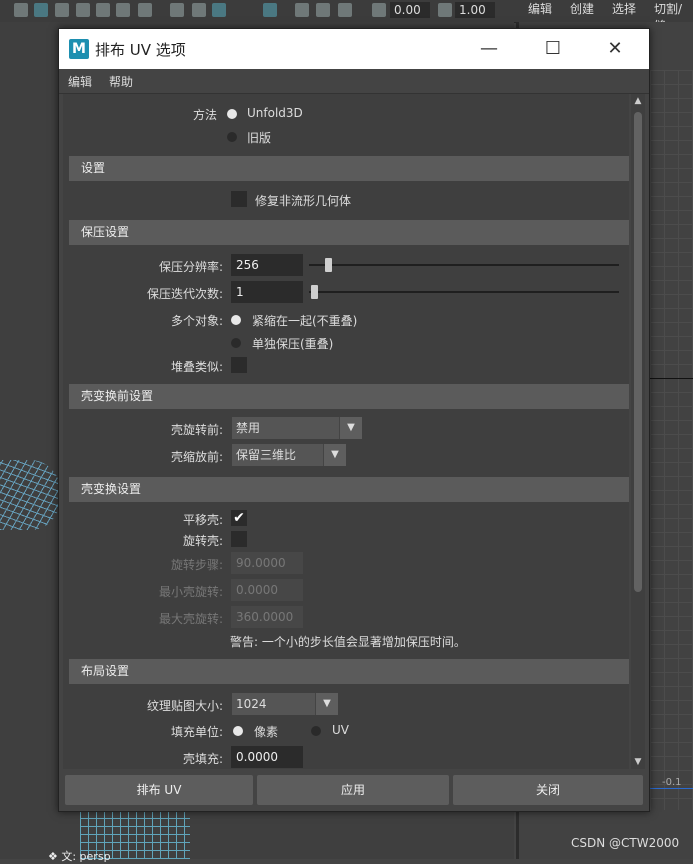  Describe the element at coordinates (121, 81) in the screenshot. I see `menu-help: 帮助` at that location.